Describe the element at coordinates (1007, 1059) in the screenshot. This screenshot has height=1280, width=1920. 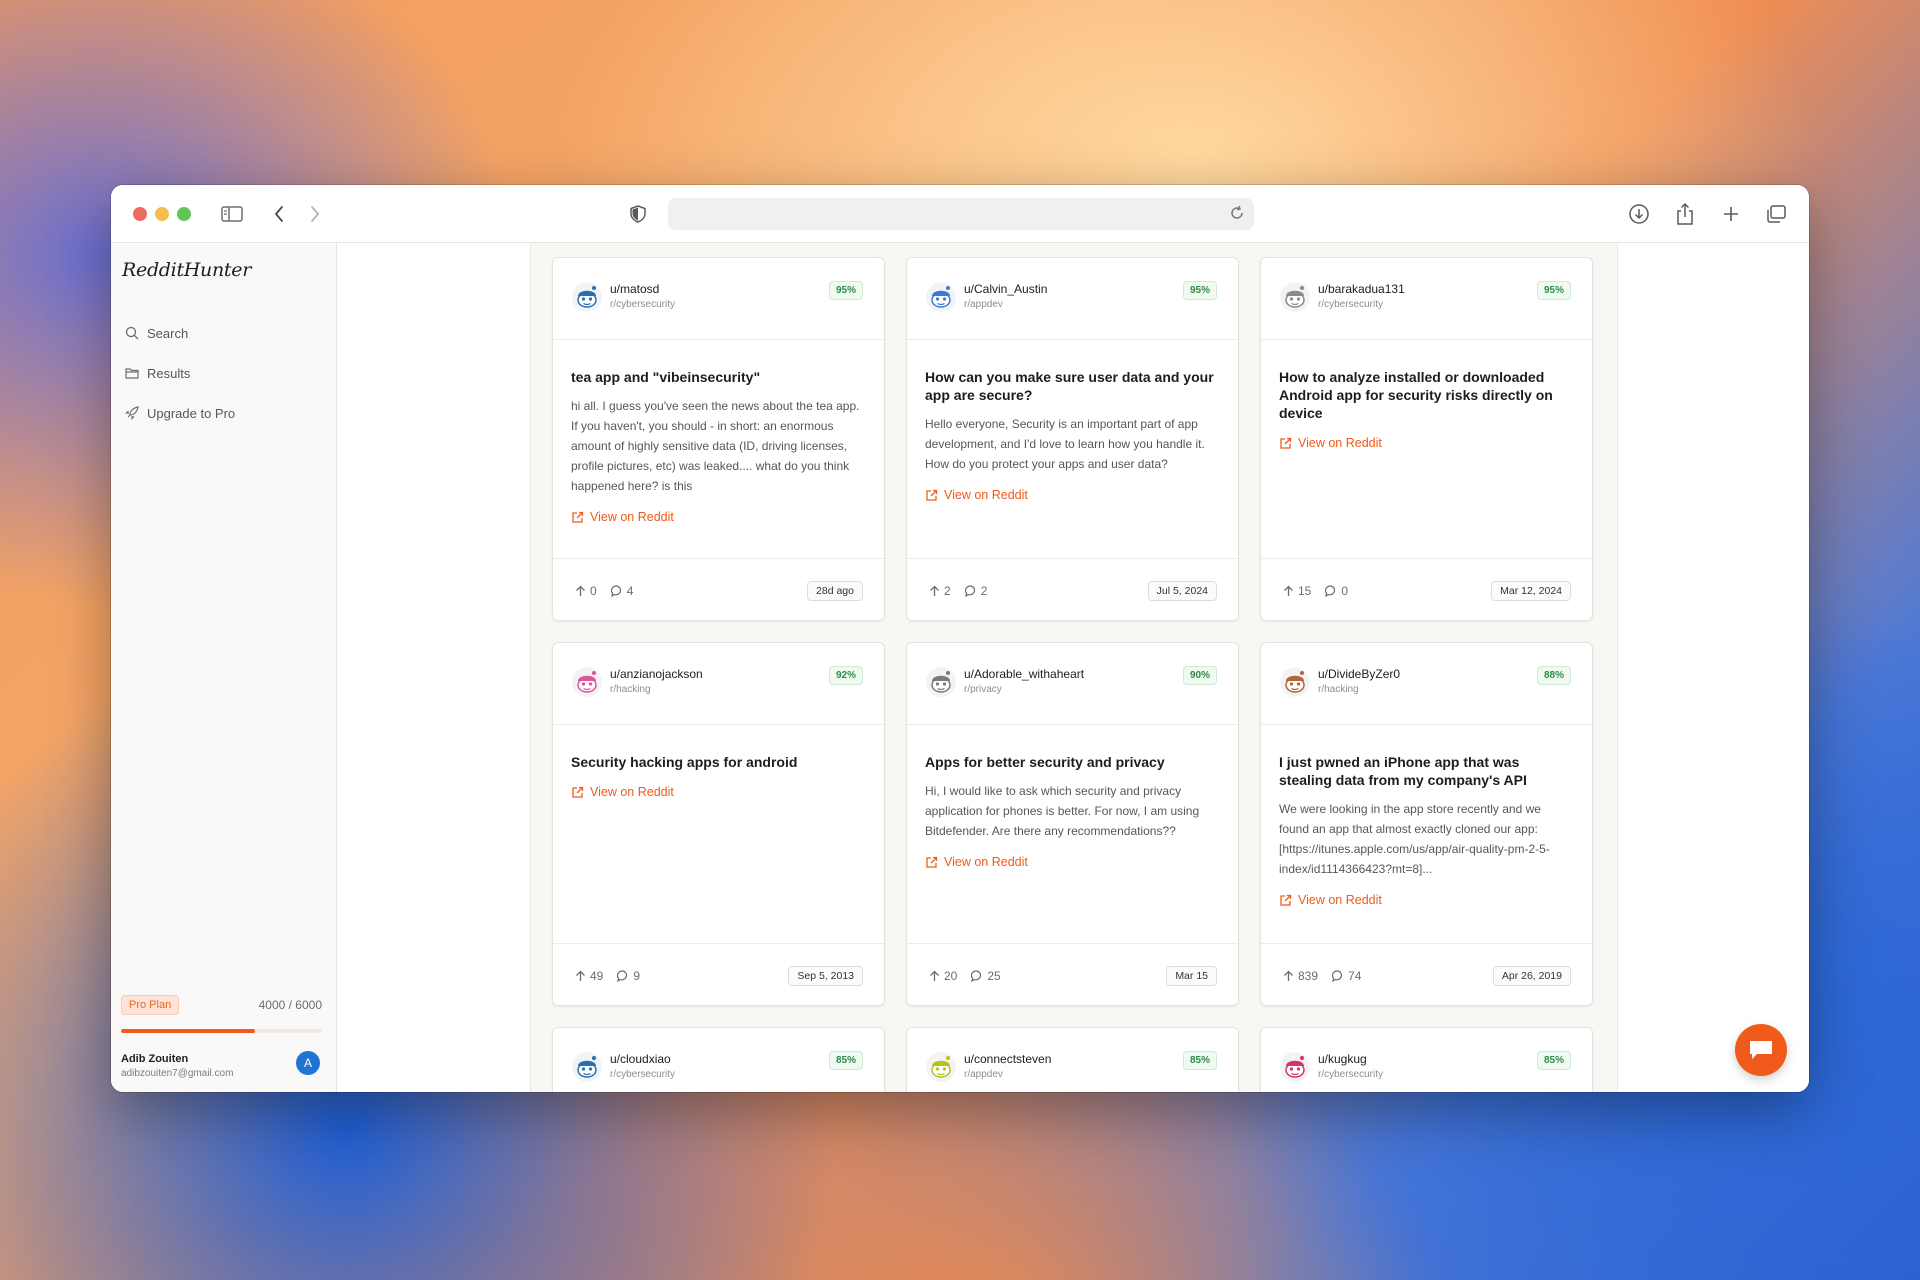
I see `card-username: u/connectsteven` at that location.